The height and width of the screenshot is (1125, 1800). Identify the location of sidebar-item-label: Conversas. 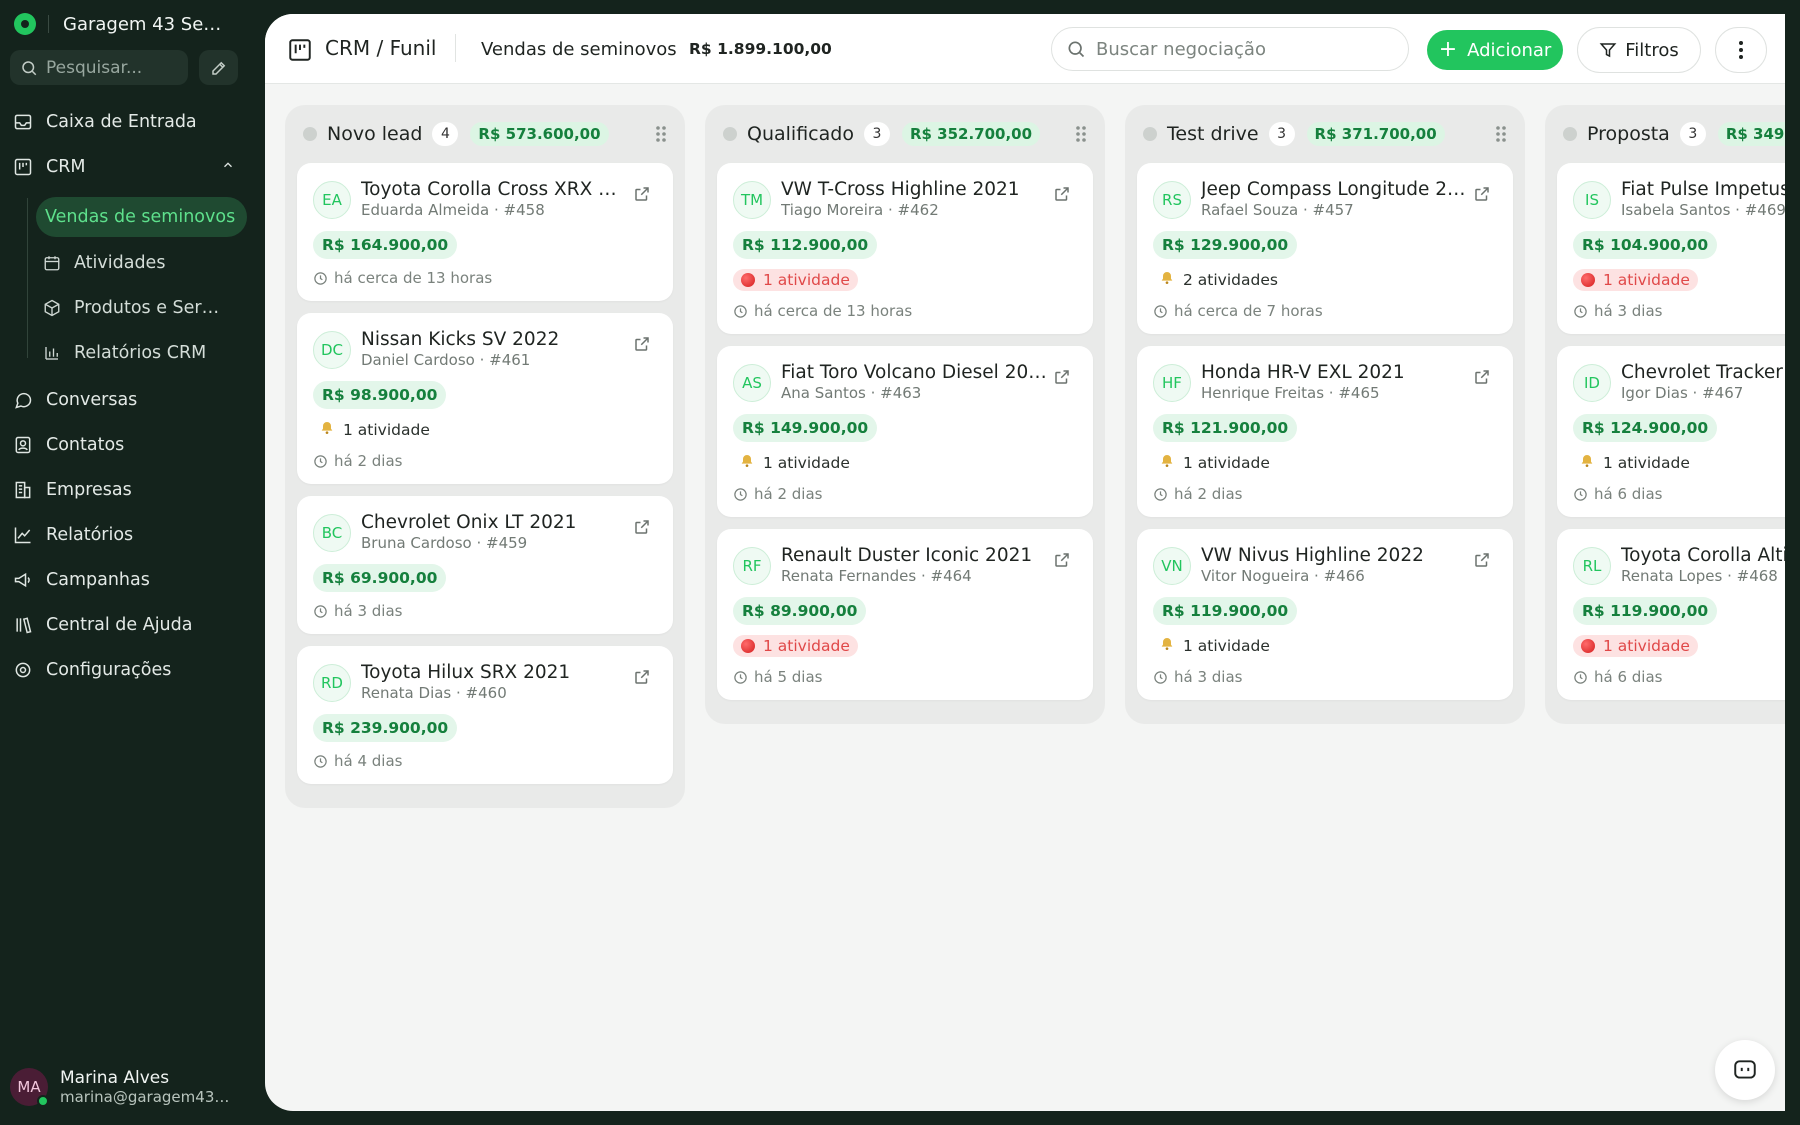
(92, 400).